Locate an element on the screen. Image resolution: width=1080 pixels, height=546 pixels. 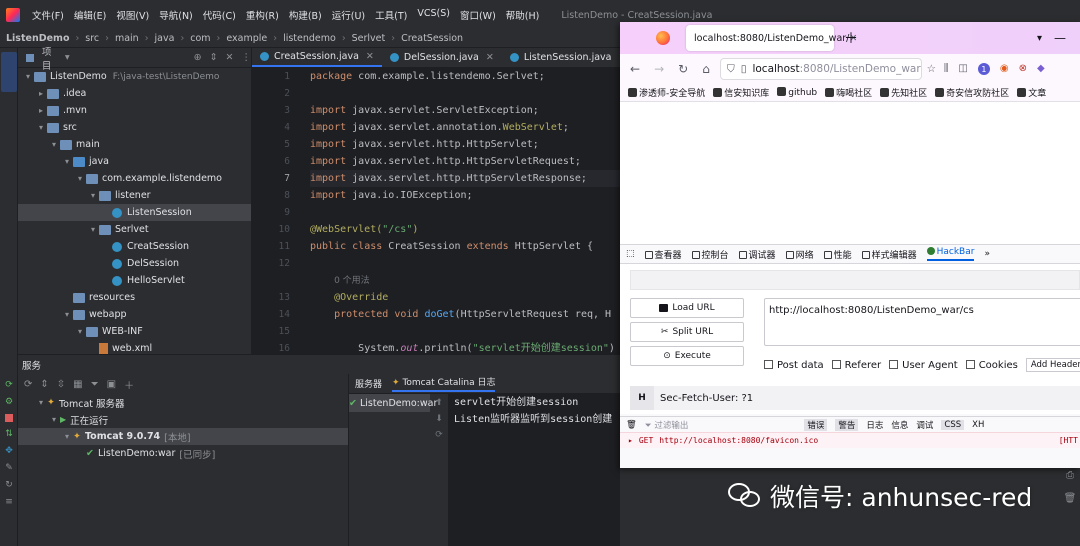
project-tree-item: ▸ .mvn is located at coordinates (134, 110).